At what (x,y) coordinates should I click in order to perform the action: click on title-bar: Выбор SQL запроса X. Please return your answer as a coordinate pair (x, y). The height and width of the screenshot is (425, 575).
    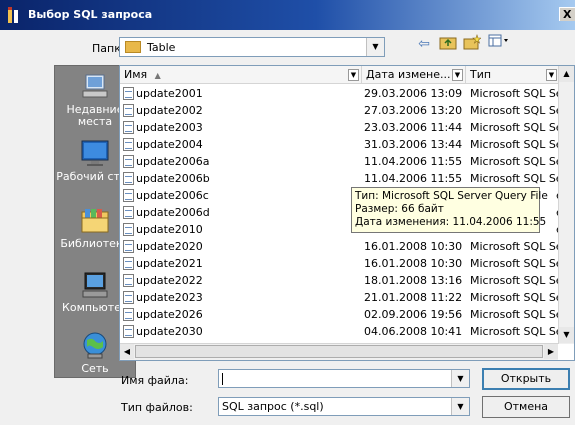
    Looking at the image, I should click on (287, 15).